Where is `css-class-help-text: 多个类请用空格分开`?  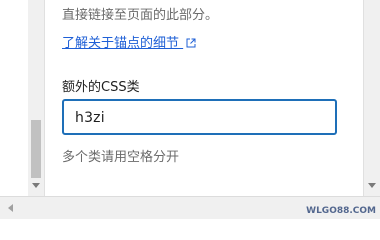 css-class-help-text: 多个类请用空格分开 is located at coordinates (121, 157).